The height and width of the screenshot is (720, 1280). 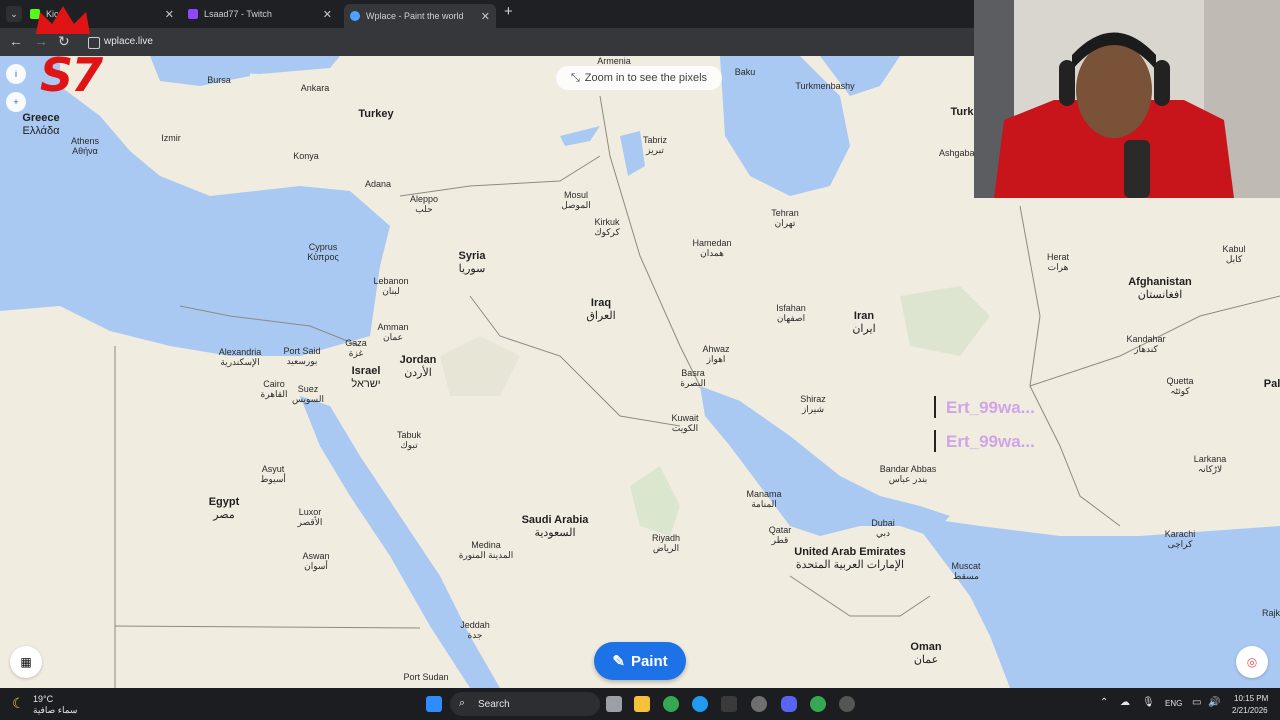 What do you see at coordinates (1210, 459) in the screenshot?
I see `city-name: Larkana` at bounding box center [1210, 459].